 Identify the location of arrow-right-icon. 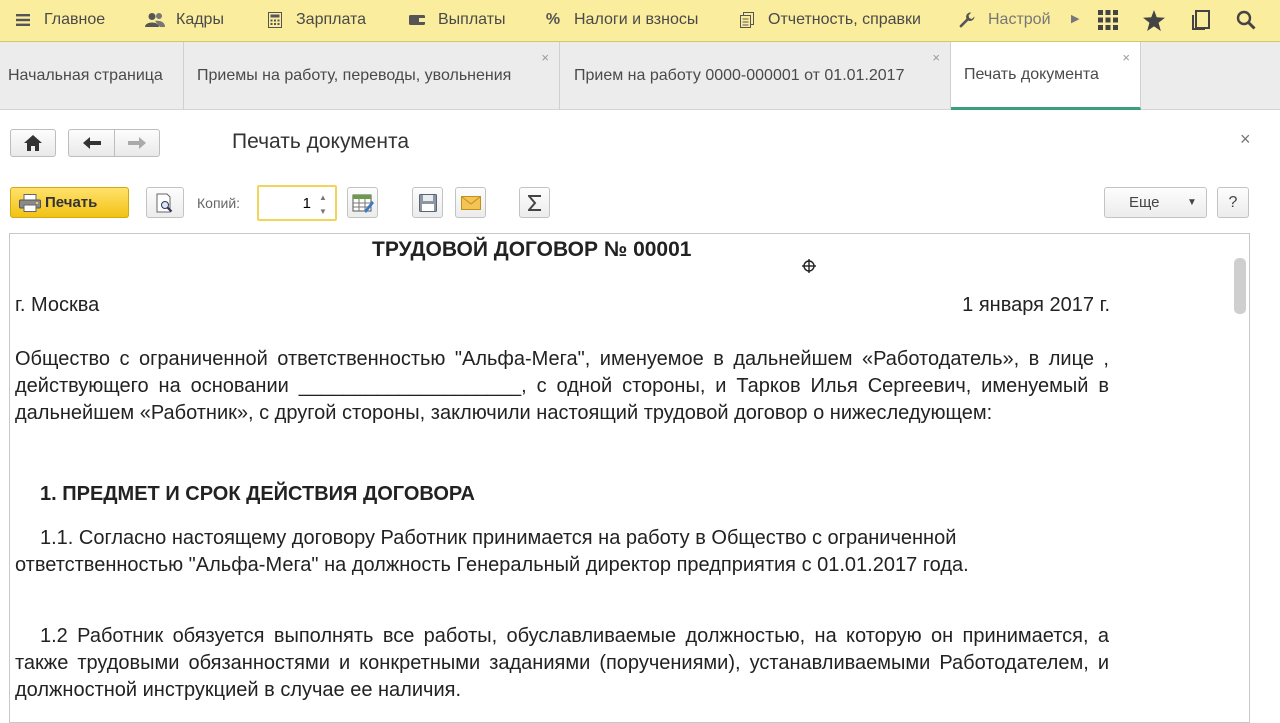
(137, 143).